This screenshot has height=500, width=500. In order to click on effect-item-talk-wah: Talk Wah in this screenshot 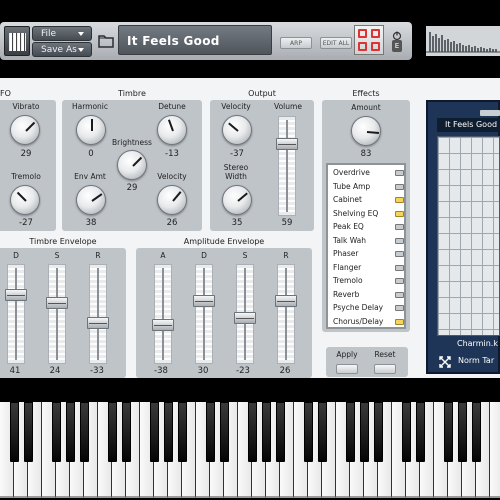, I will do `click(367, 241)`.